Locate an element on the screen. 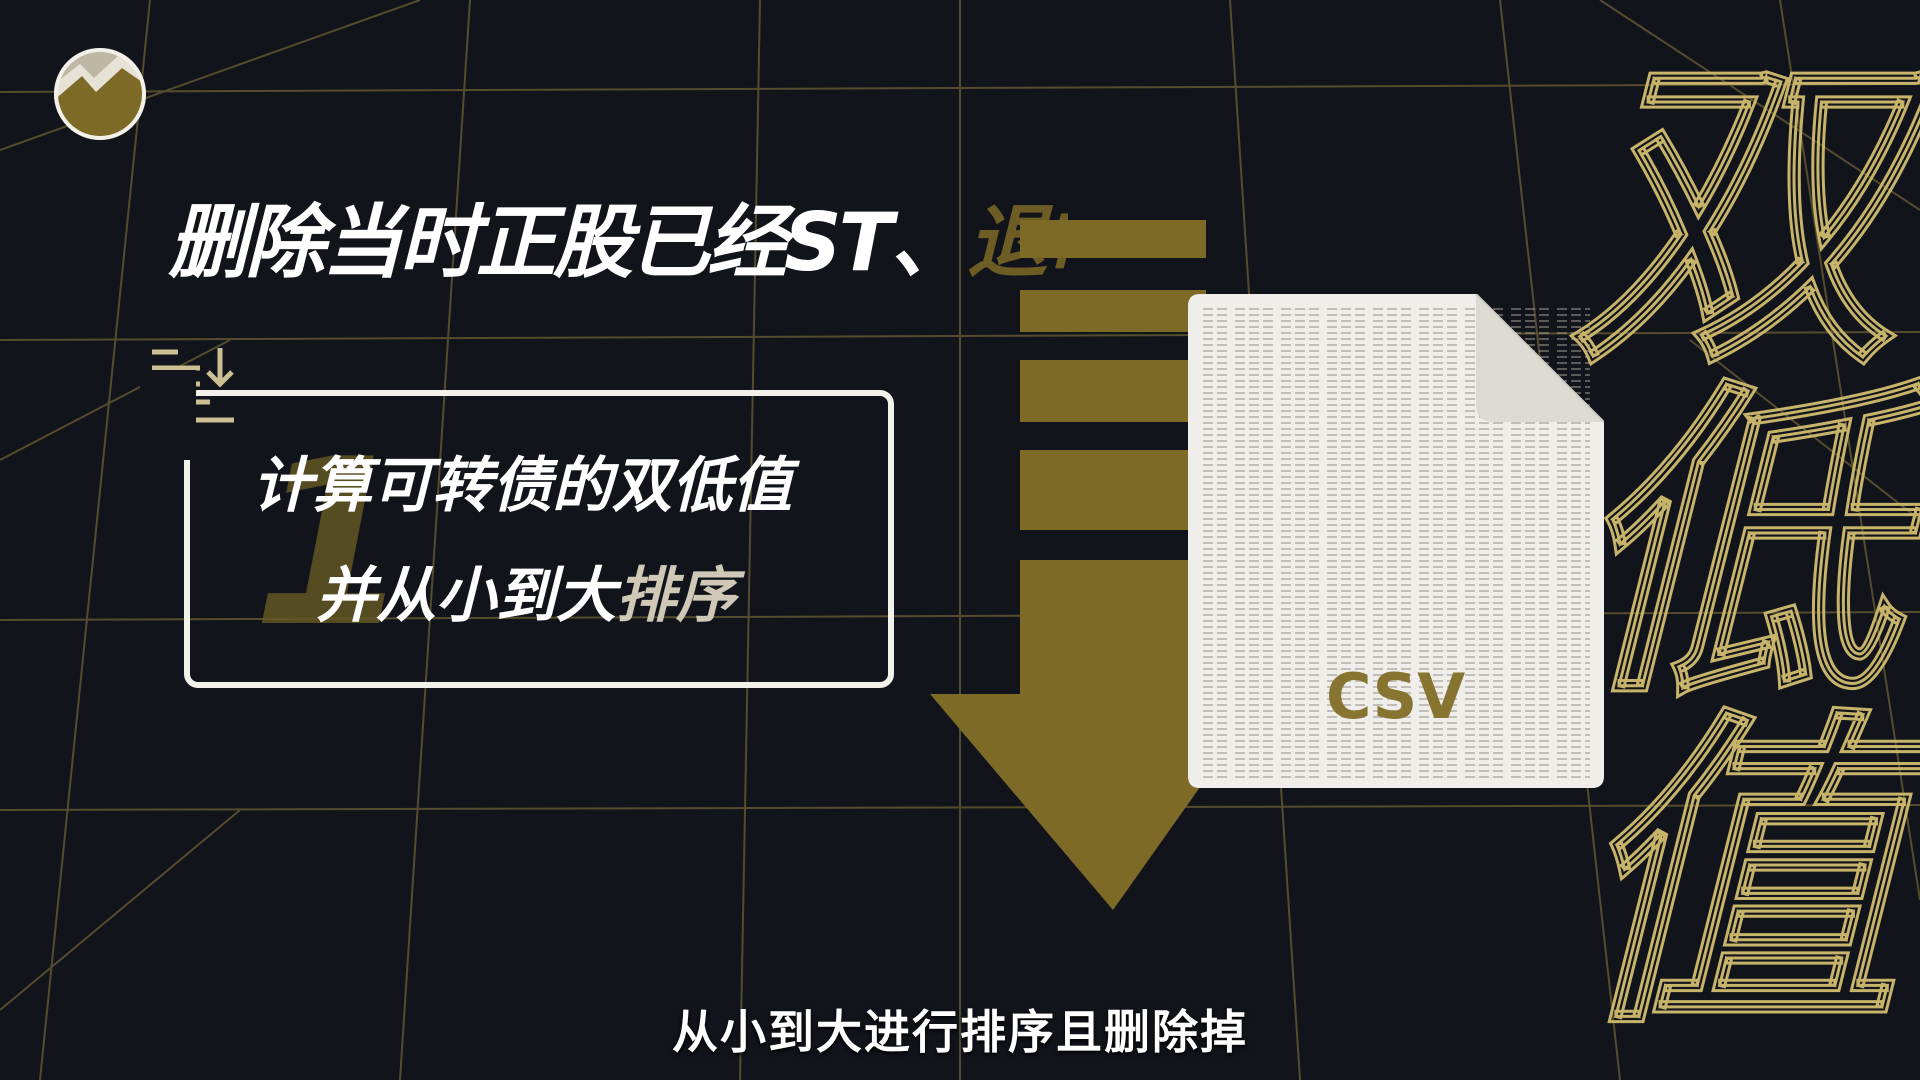  big-title-char: 低 is located at coordinates (1745, 546).